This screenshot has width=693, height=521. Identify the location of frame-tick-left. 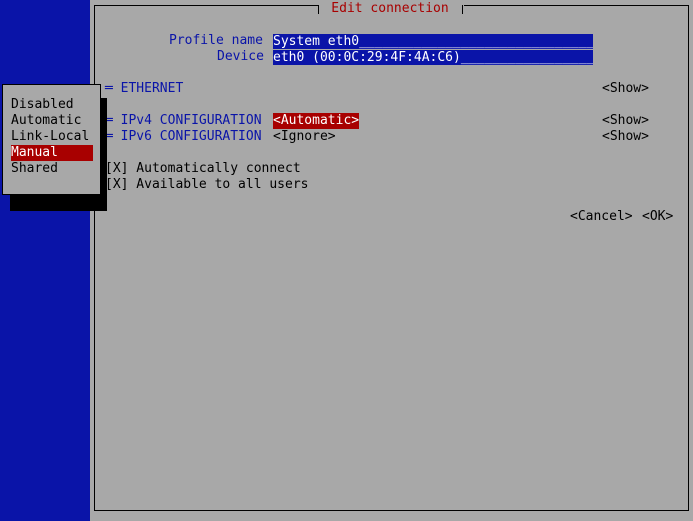
(318, 9).